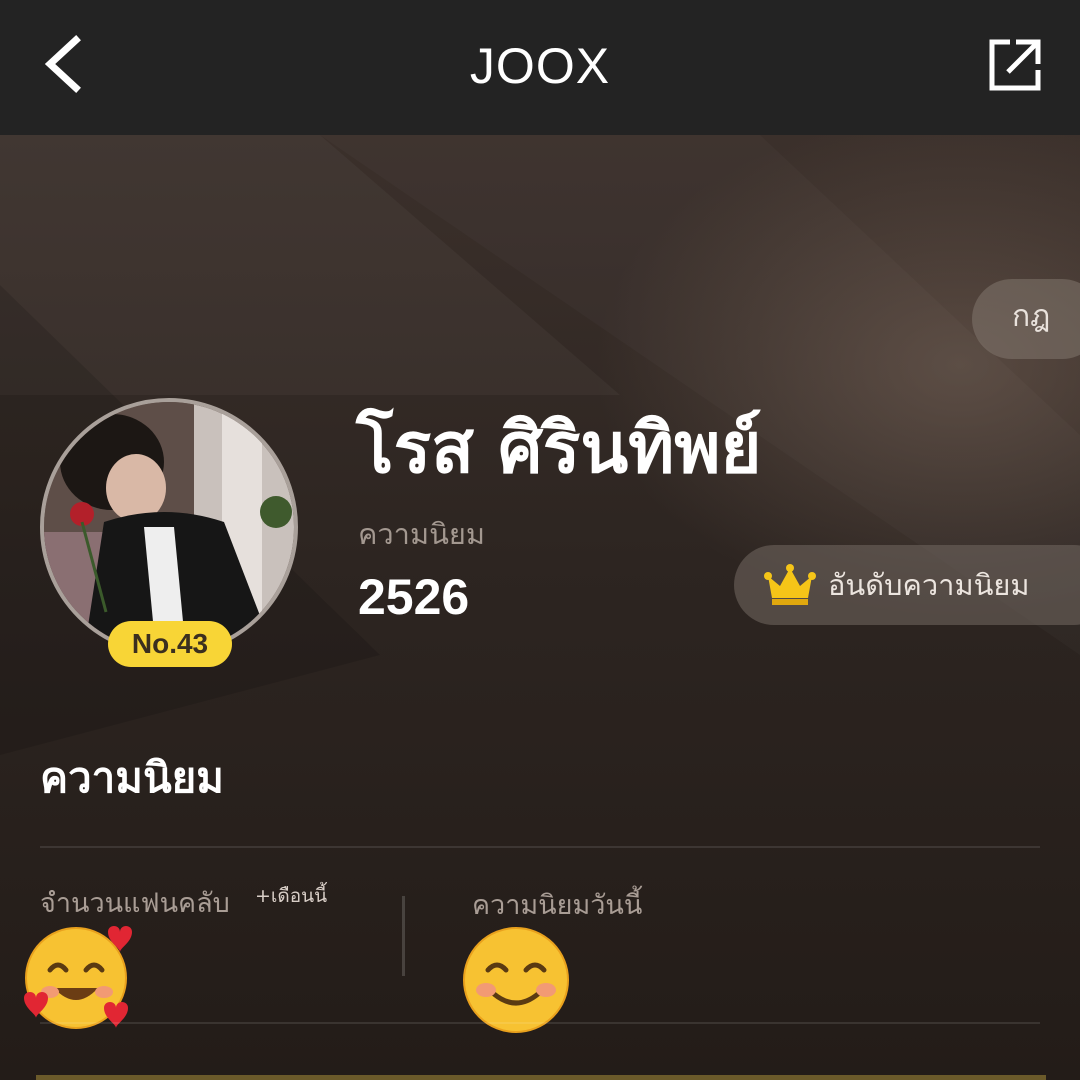  I want to click on artist-photo, so click(169, 527).